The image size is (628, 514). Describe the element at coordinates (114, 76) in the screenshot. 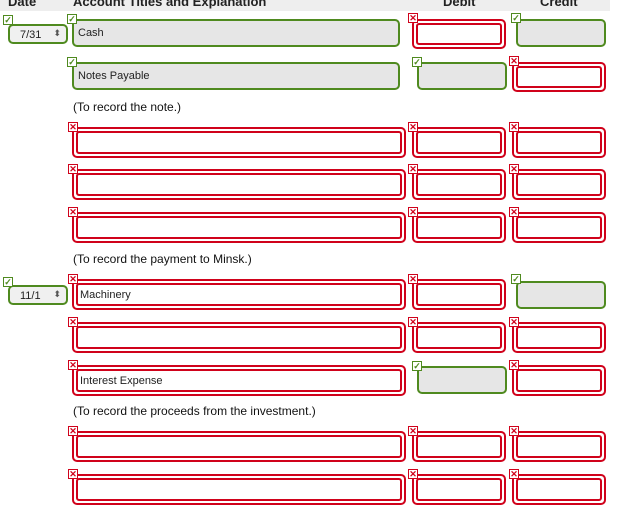

I see `account-value: Notes Payable` at that location.